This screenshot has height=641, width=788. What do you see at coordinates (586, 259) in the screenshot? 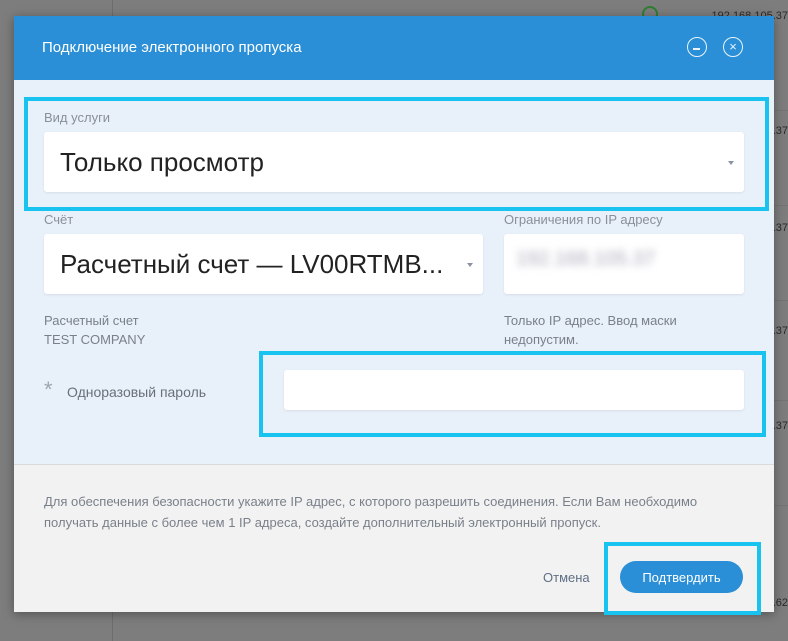
I see `ip-restriction-value: 192.168.105.37` at bounding box center [586, 259].